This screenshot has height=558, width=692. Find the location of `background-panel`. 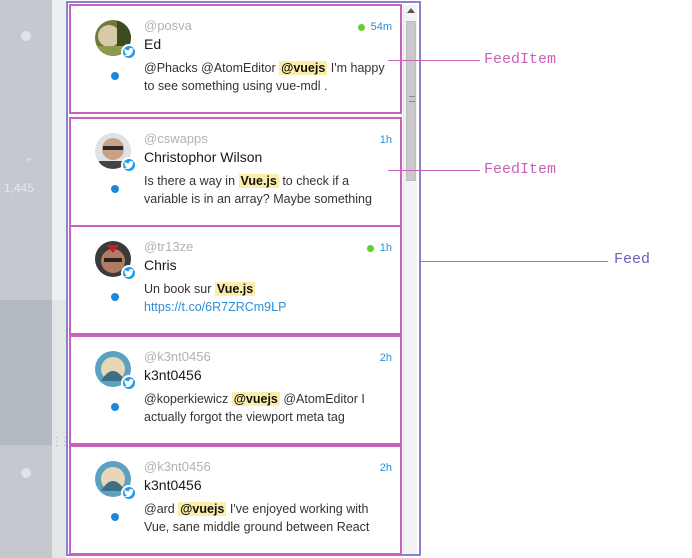

background-panel is located at coordinates (26, 372).